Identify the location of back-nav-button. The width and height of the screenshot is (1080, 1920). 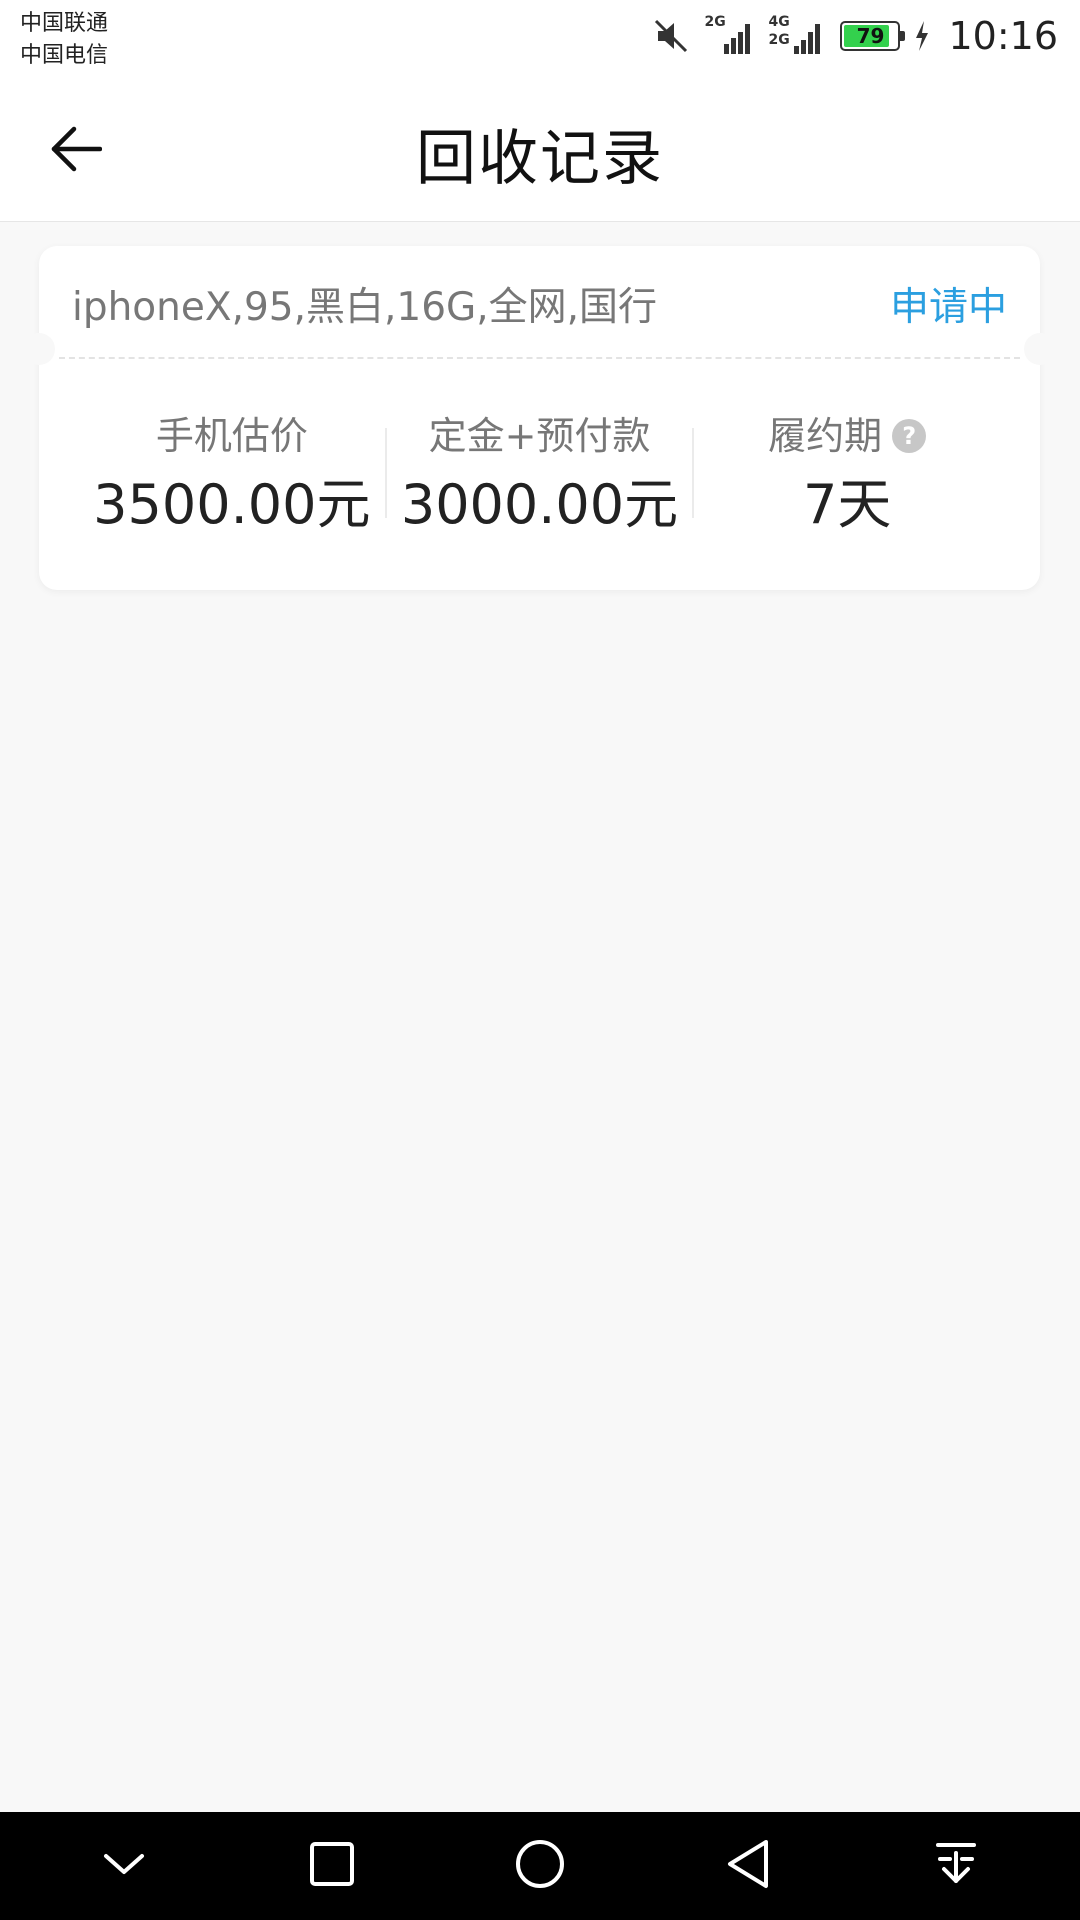
(748, 1866).